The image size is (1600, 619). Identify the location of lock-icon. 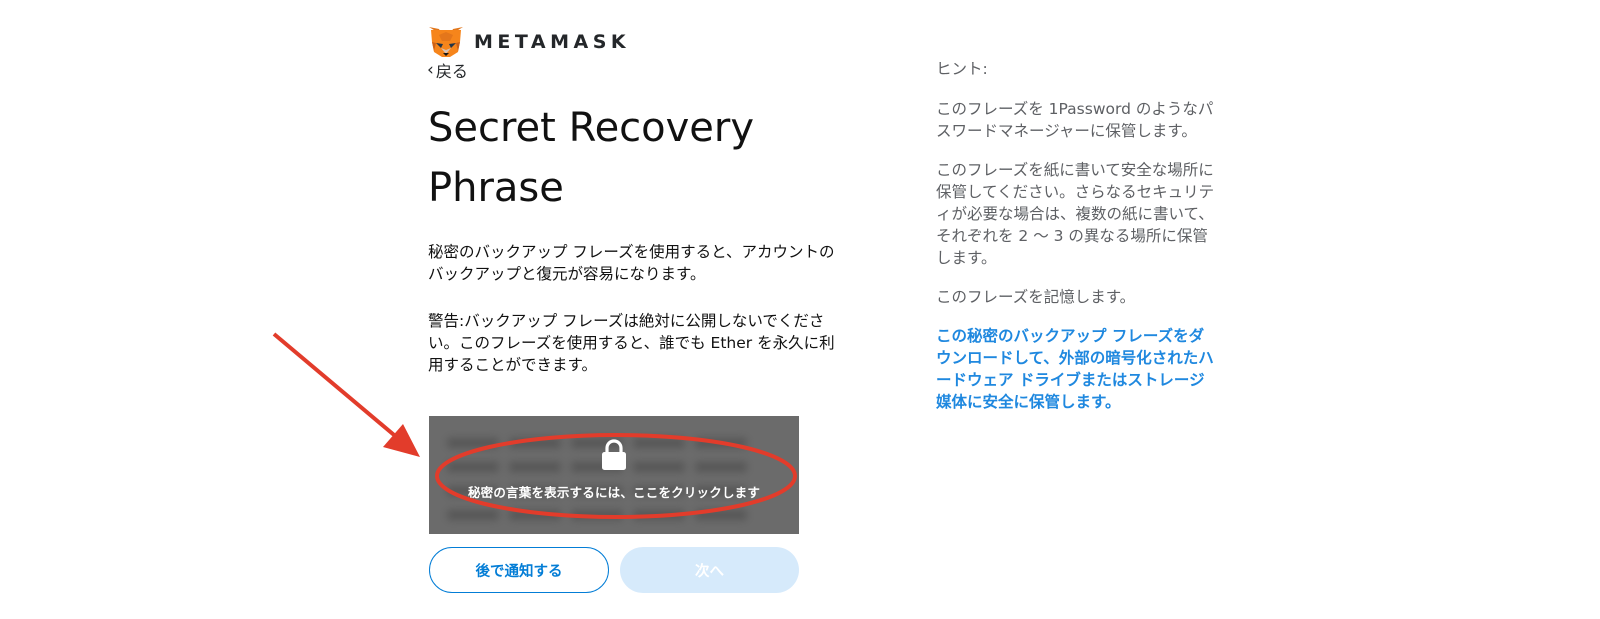
(614, 454).